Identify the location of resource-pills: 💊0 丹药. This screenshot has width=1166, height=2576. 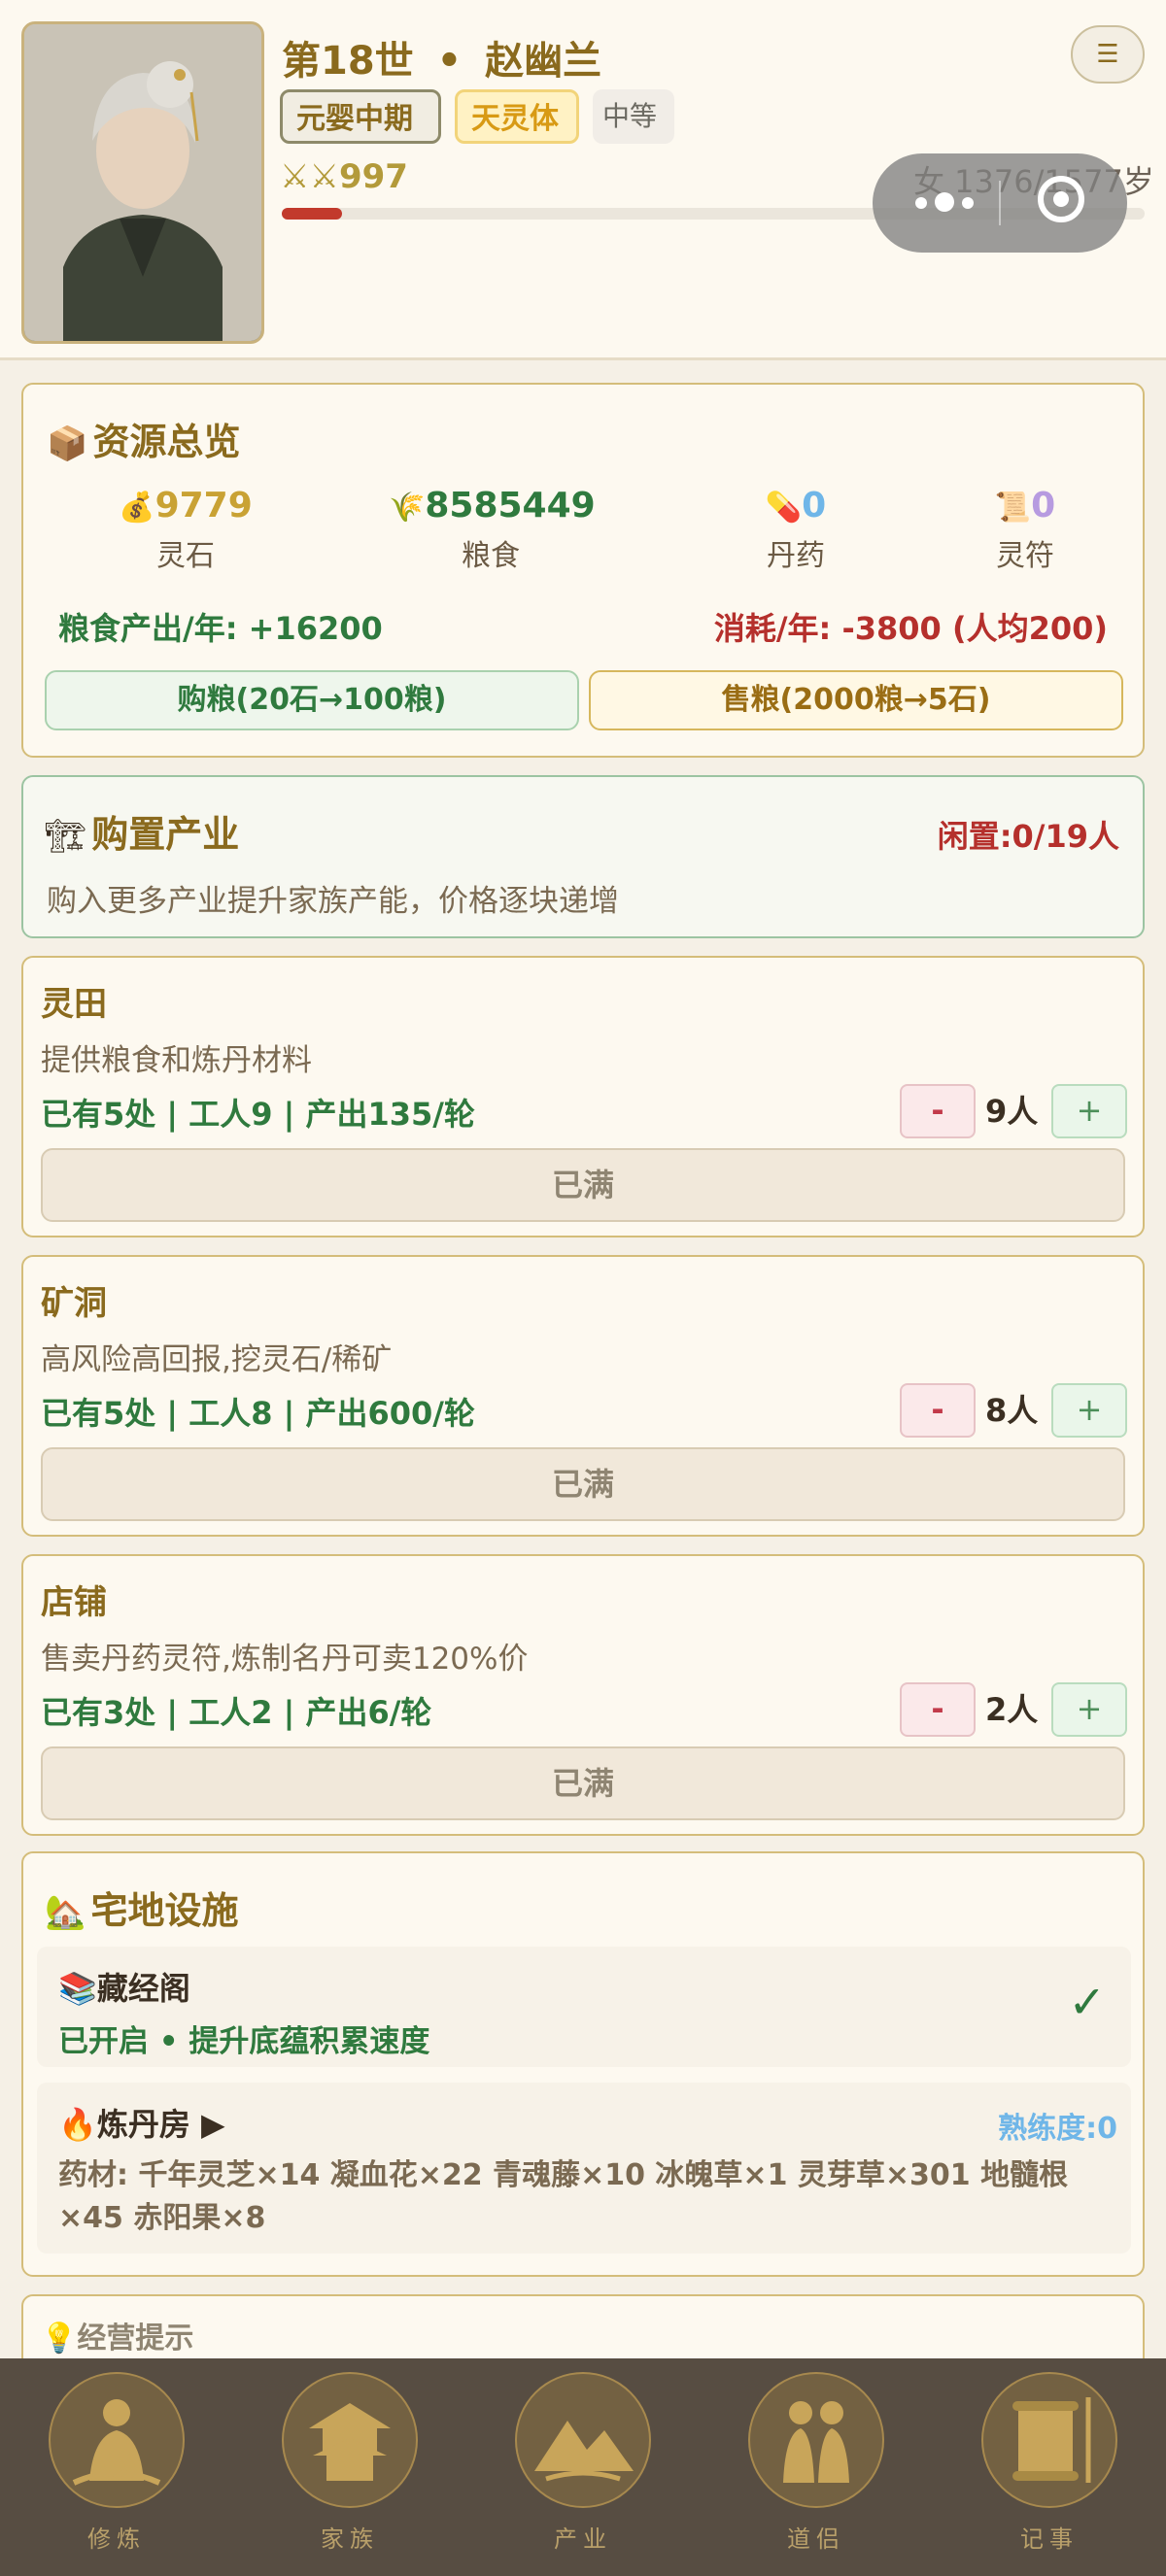
(796, 530).